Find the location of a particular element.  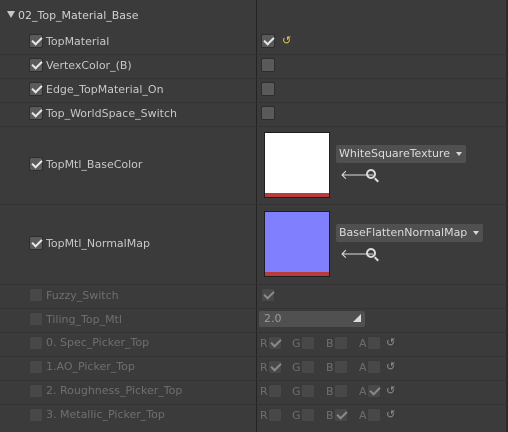

param-label: Top_WorldSpace_Switch is located at coordinates (111, 113).